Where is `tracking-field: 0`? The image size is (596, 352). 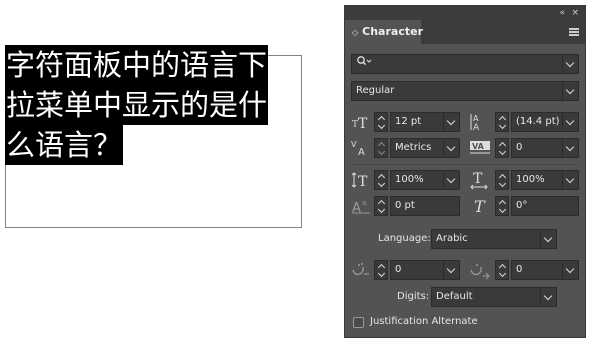 tracking-field: 0 is located at coordinates (545, 148).